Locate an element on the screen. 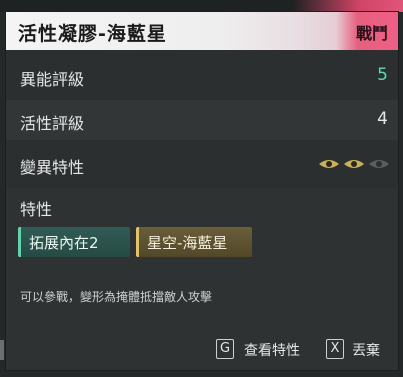  stat-value: 4 is located at coordinates (382, 119).